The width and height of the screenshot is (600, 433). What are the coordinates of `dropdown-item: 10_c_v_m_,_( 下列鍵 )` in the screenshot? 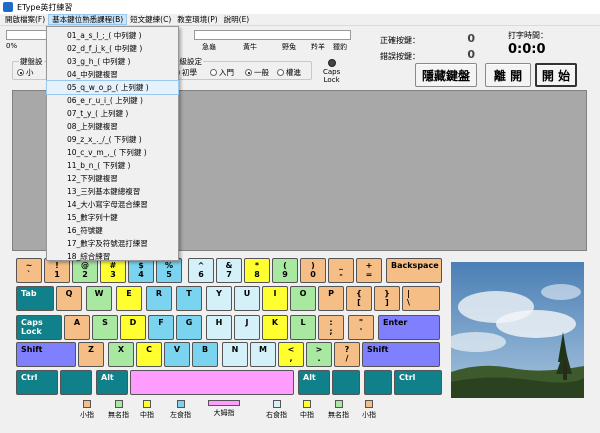 It's located at (112, 152).